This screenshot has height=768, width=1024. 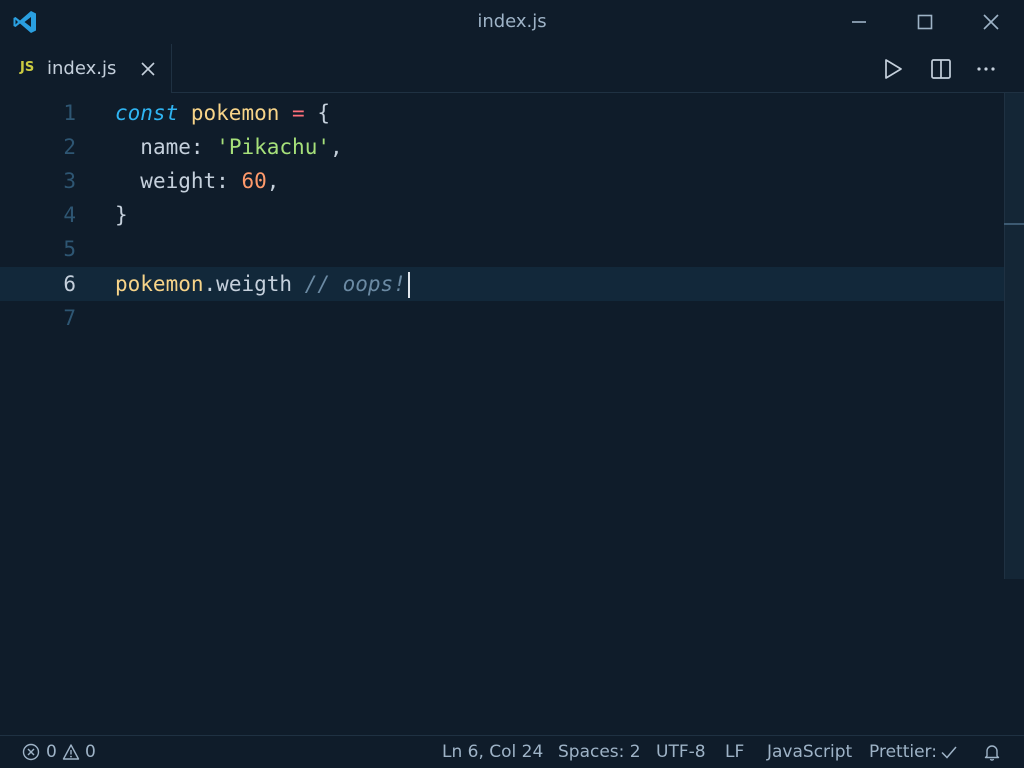 What do you see at coordinates (1014, 224) in the screenshot?
I see `scrollbar-cursor-marker` at bounding box center [1014, 224].